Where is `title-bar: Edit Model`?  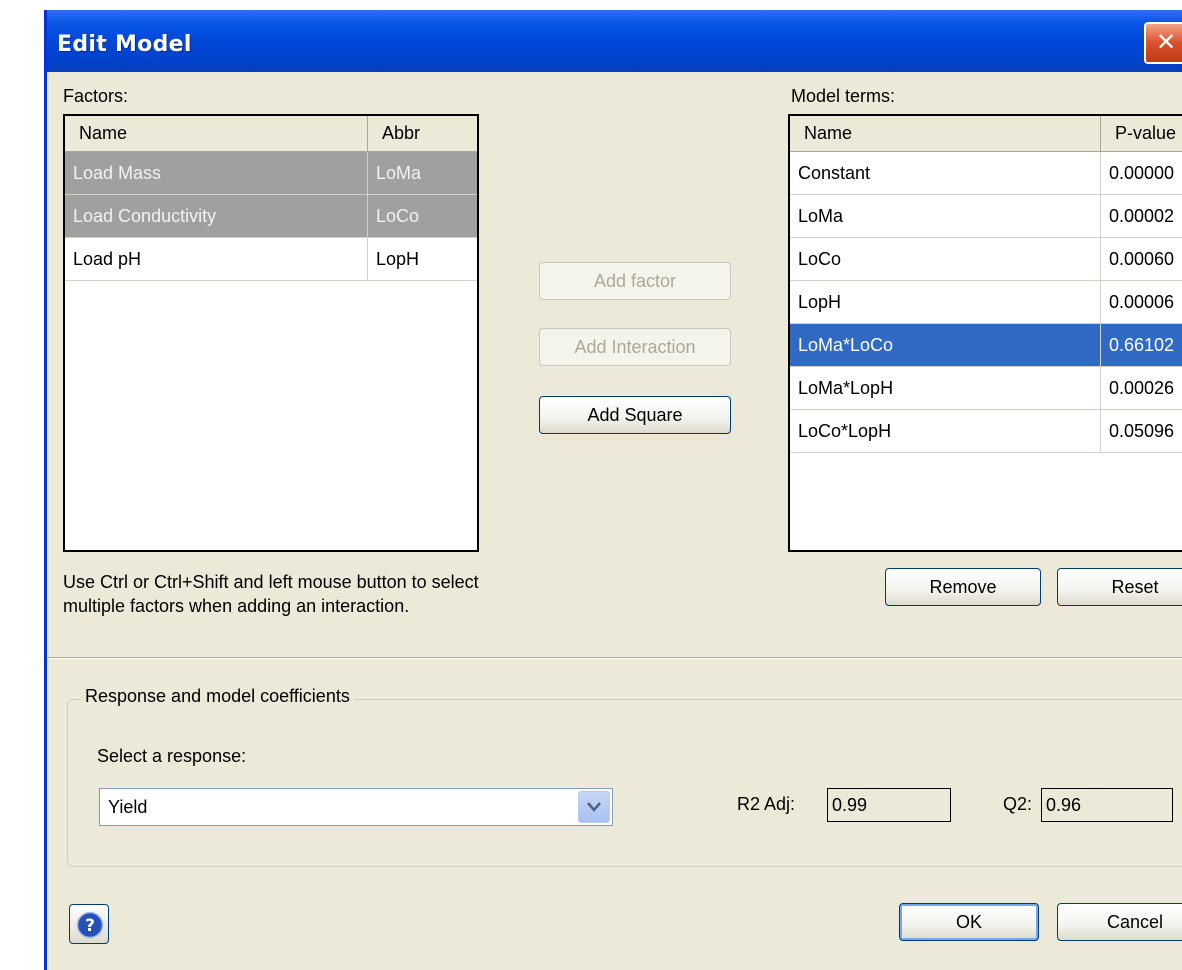 title-bar: Edit Model is located at coordinates (614, 41).